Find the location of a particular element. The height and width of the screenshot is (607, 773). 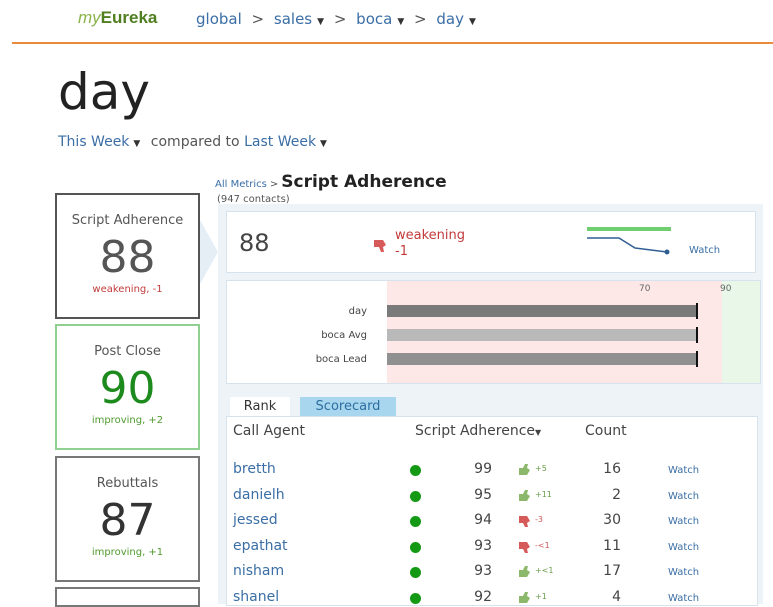

contact-count: 4 is located at coordinates (616, 596).